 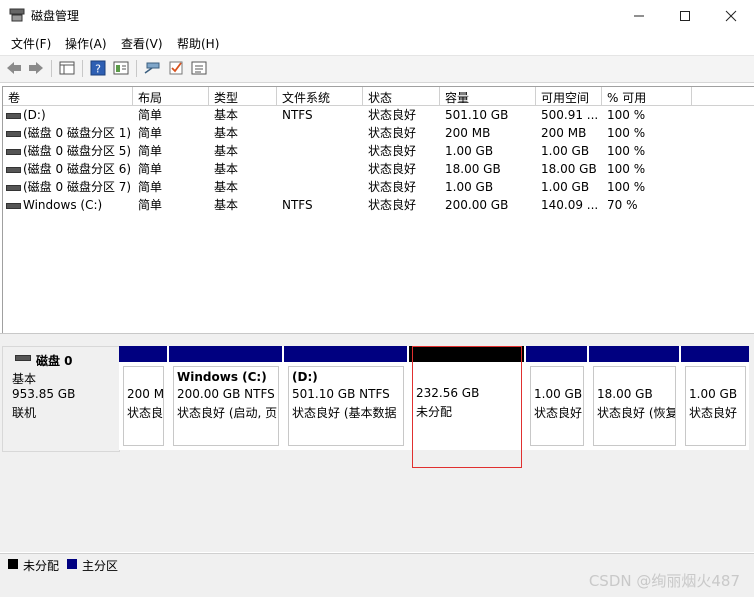 I want to click on column-header-volume: 卷, so click(x=68, y=96).